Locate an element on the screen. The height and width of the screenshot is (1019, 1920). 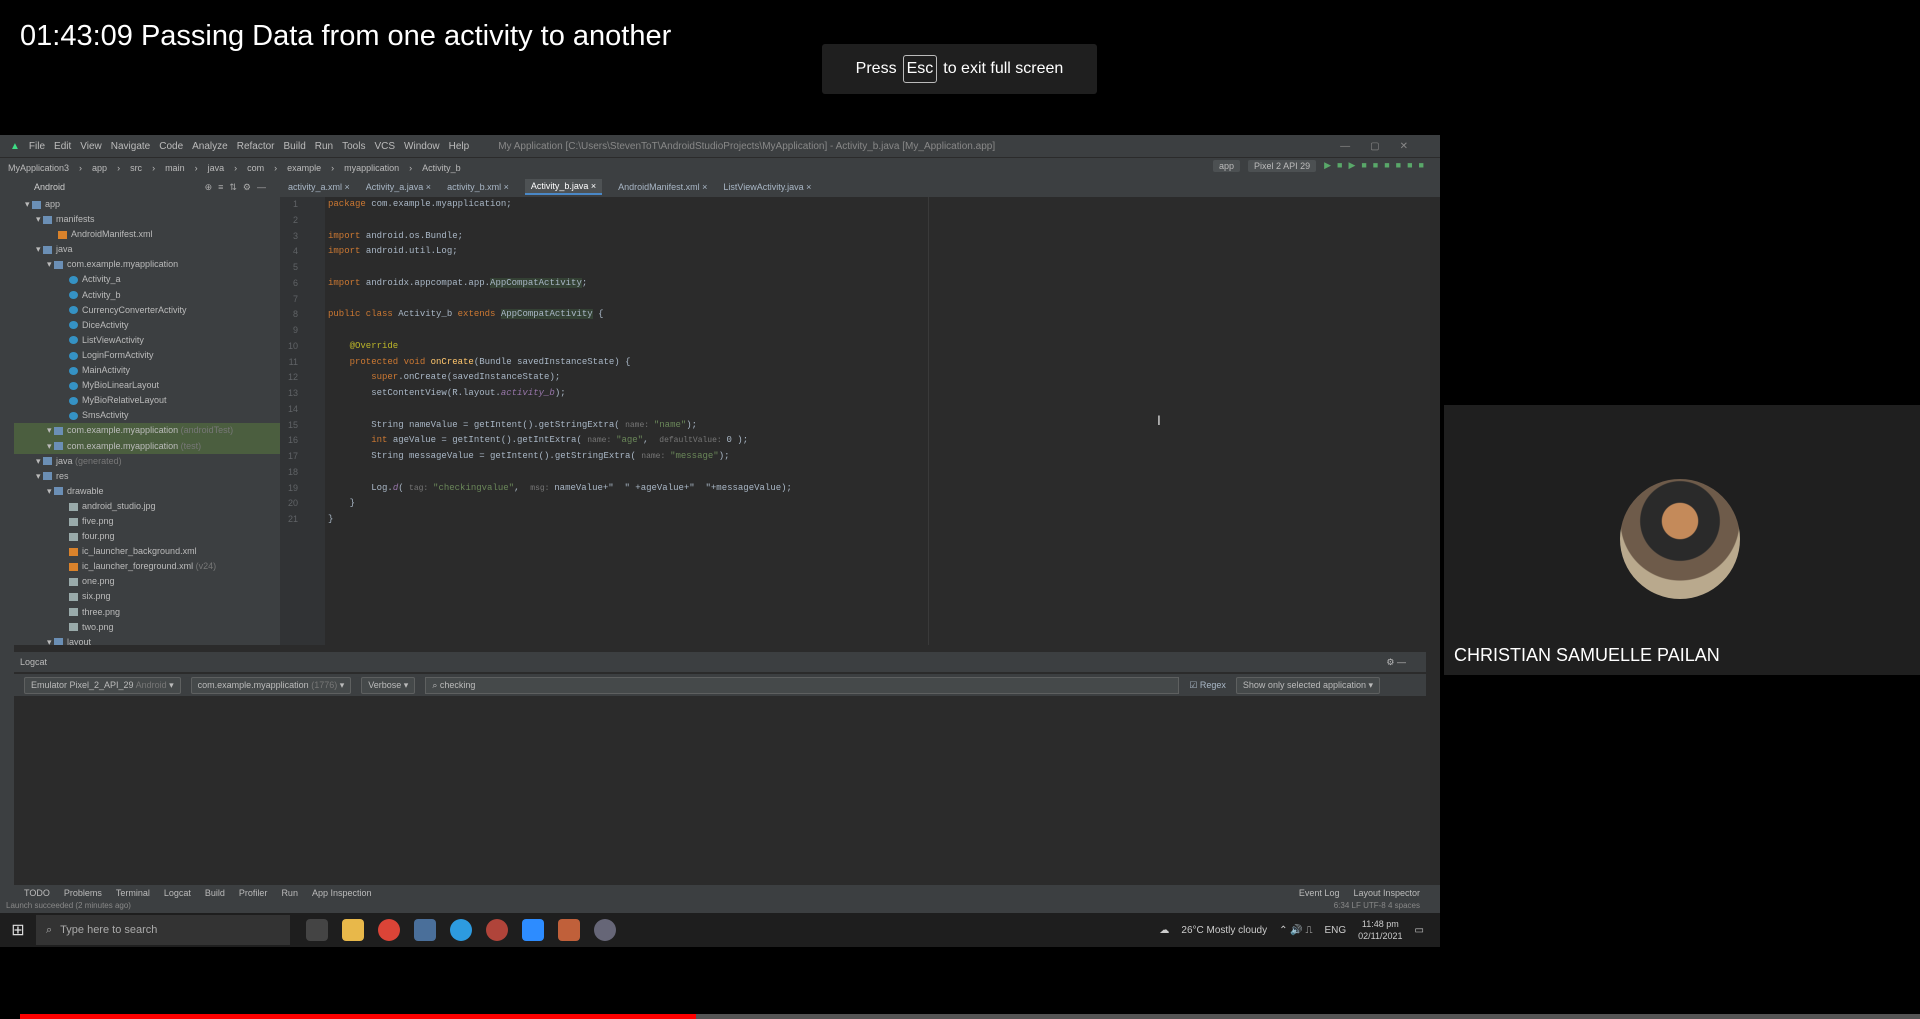
windows-start-icon: ⊞ is located at coordinates (18, 930).